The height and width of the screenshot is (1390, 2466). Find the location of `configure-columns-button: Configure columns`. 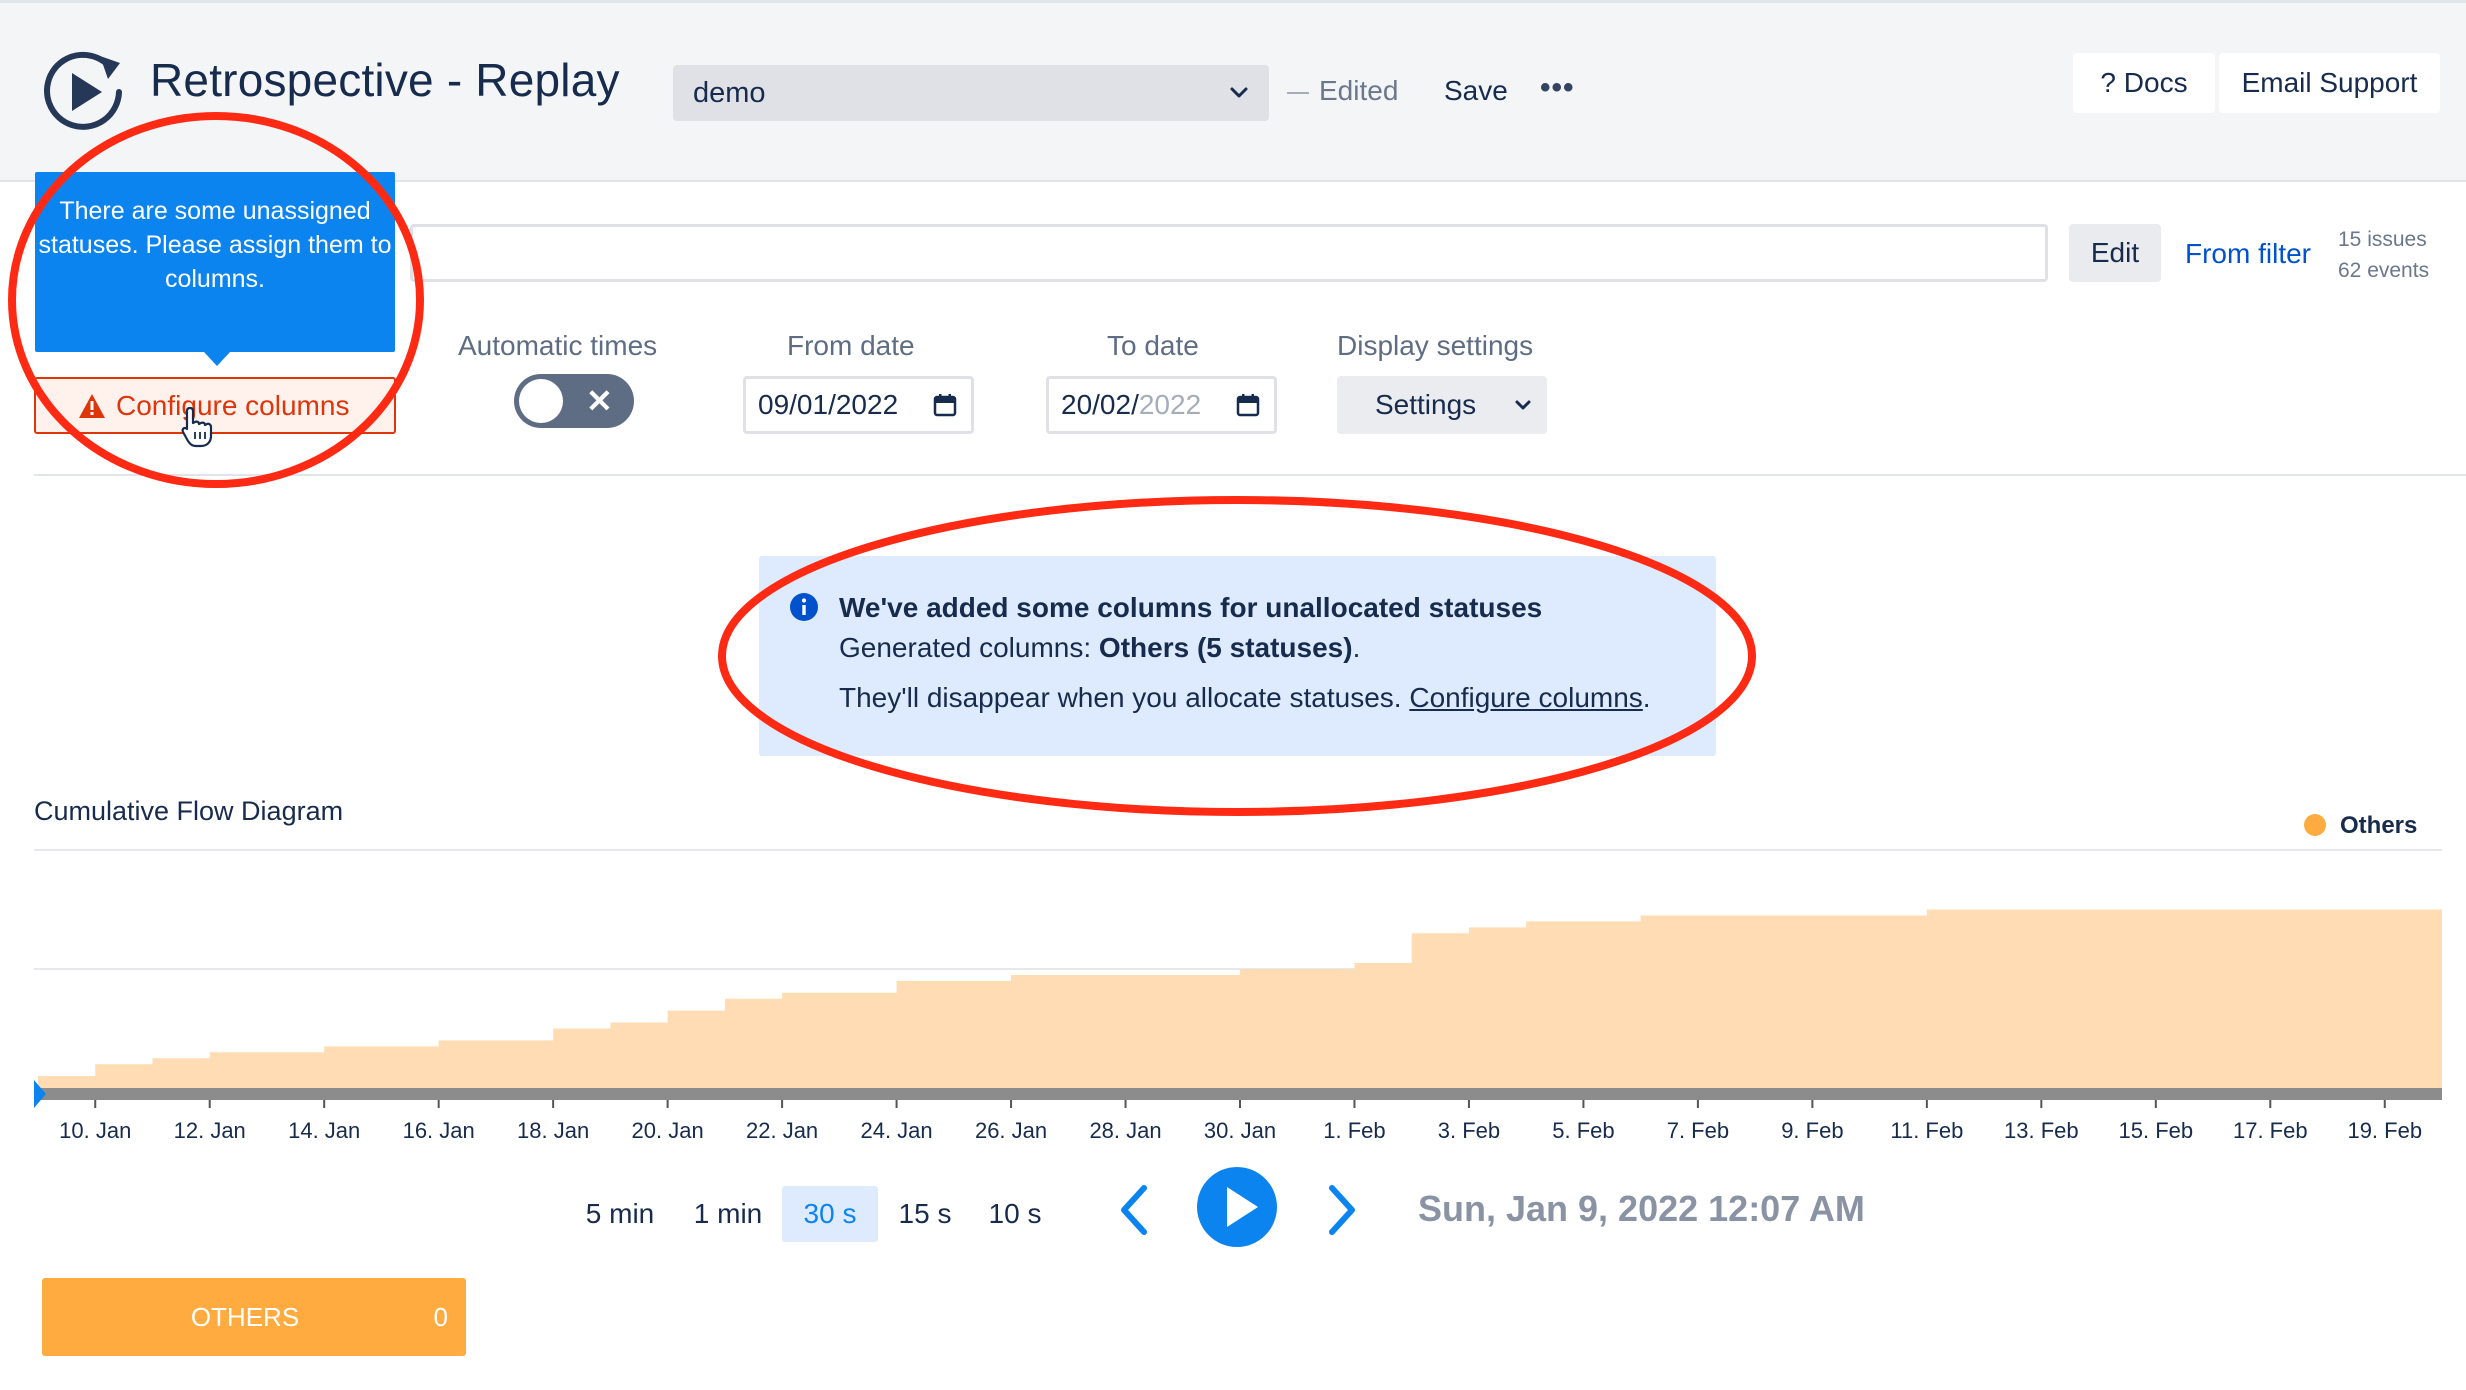

configure-columns-button: Configure columns is located at coordinates (215, 405).